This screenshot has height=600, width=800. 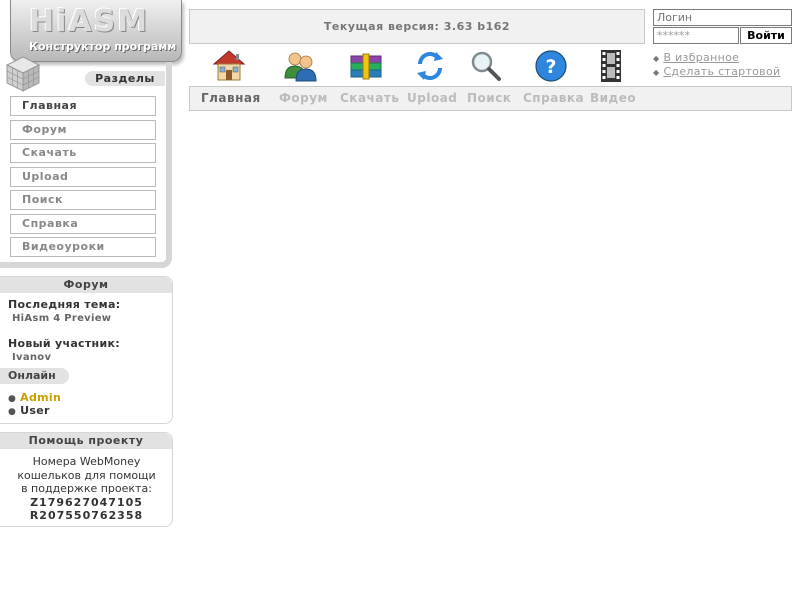 I want to click on question-help-icon: ?, so click(x=551, y=66).